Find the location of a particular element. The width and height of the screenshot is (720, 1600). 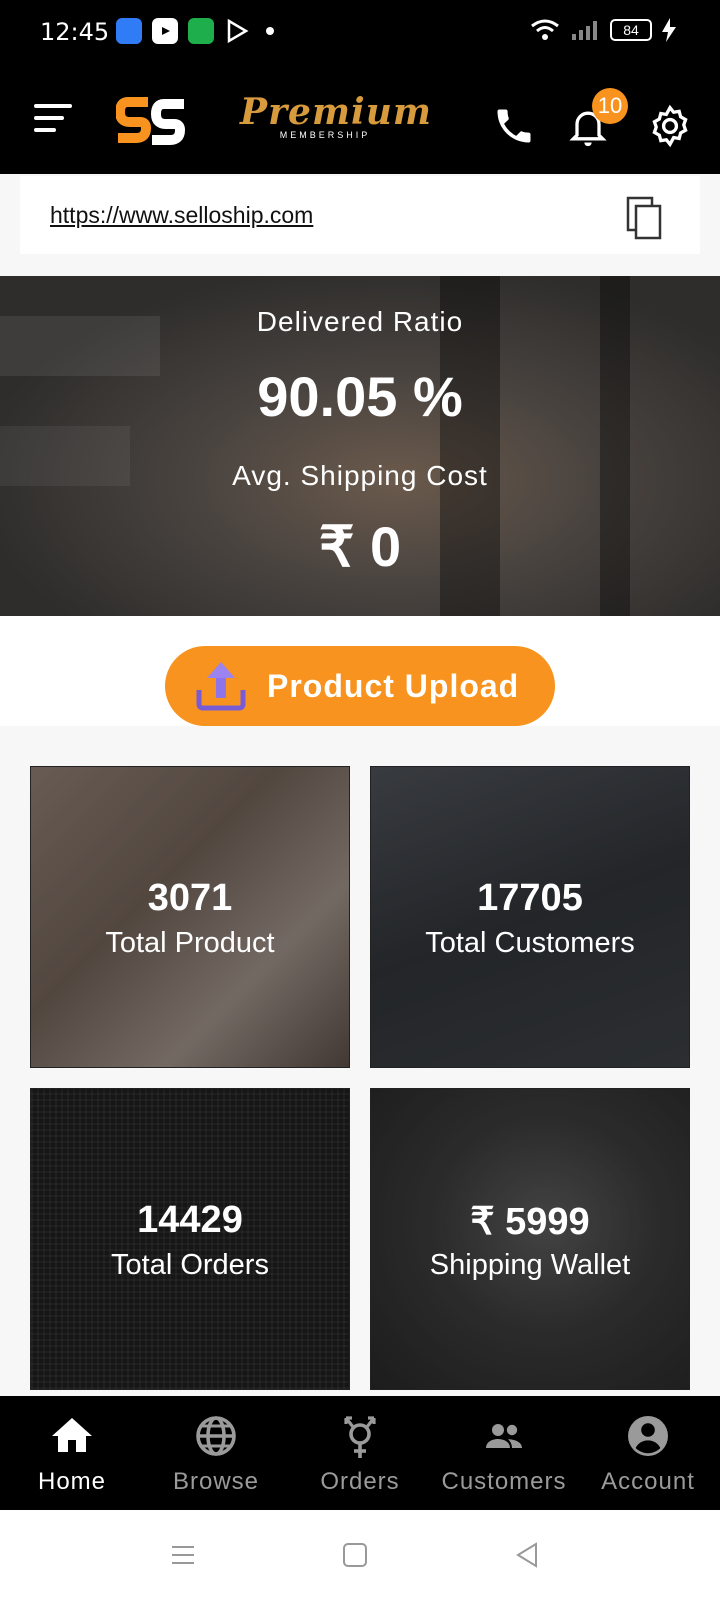

bottom-navigation: Home Browse Orders Customers Account is located at coordinates (360, 1453).